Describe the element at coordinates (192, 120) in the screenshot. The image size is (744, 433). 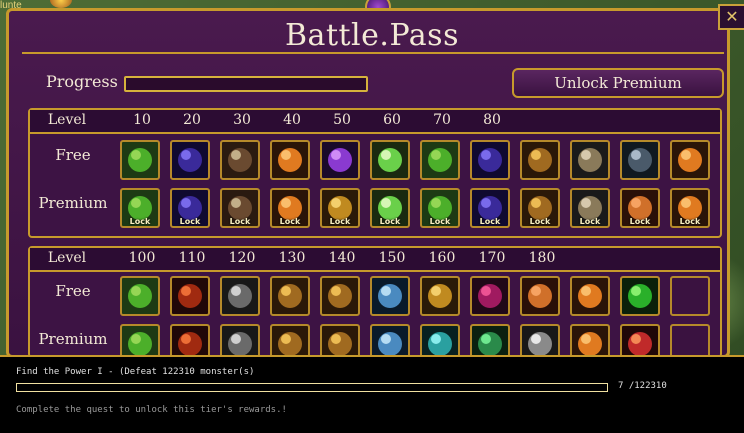
I see `level-20: 20` at that location.